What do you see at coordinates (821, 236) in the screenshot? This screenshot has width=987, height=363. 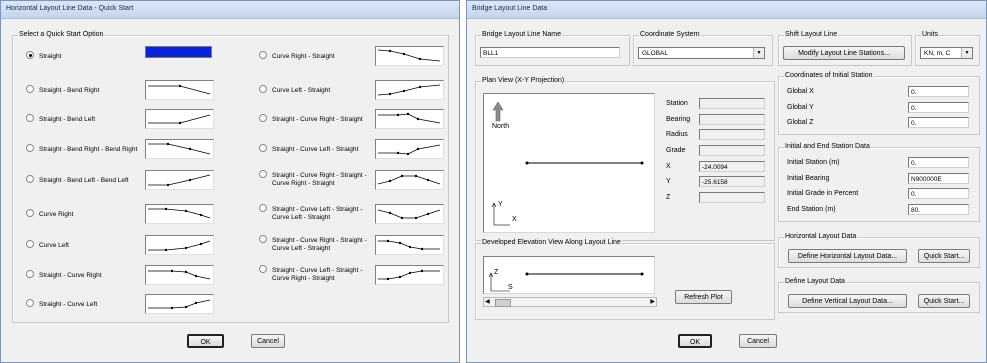 I see `horizontal-layout-data-label: Horizontal Layout Data` at bounding box center [821, 236].